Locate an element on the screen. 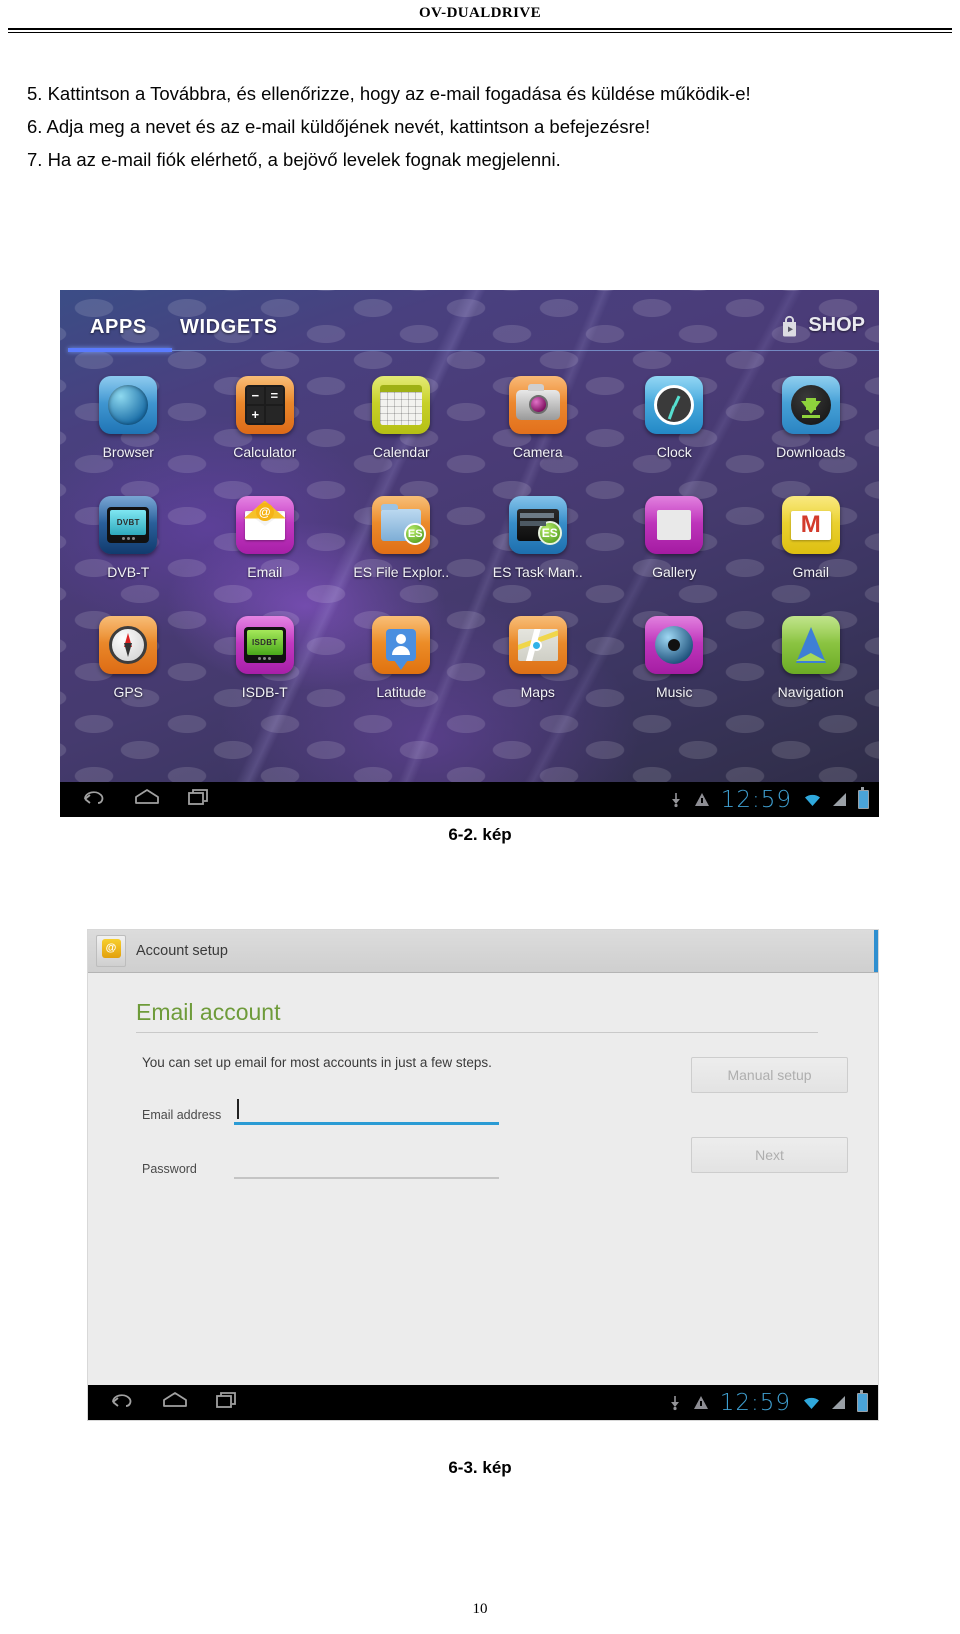 The width and height of the screenshot is (960, 1634). app-label: Camera is located at coordinates (537, 452).